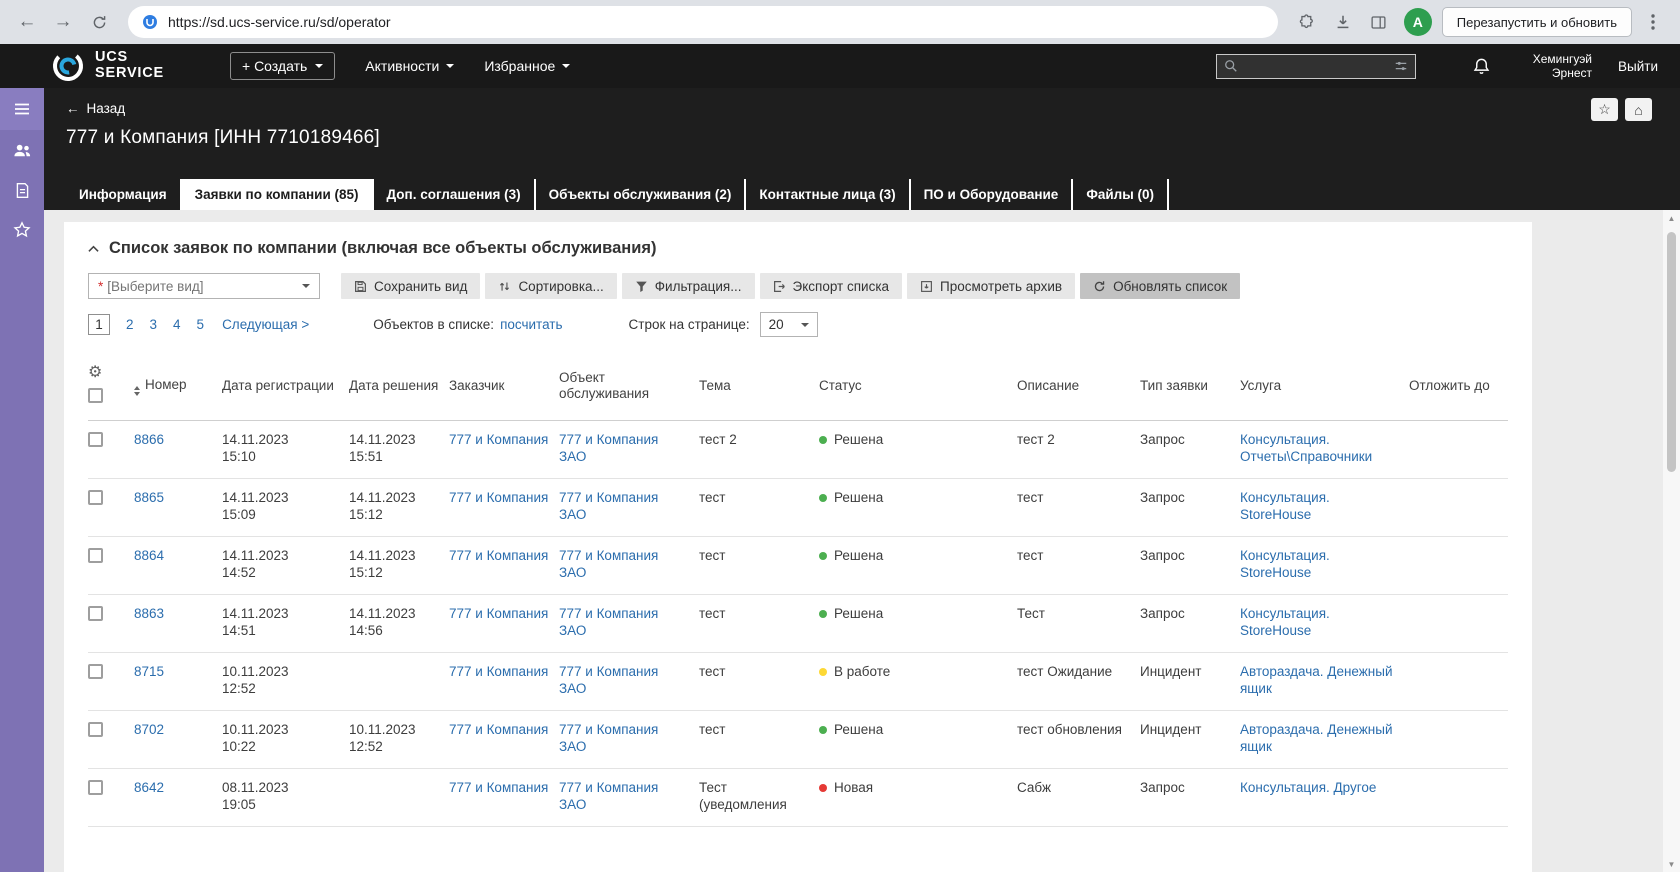 The image size is (1680, 872). What do you see at coordinates (1671, 864) in the screenshot?
I see `scroll-down-icon: ▼` at bounding box center [1671, 864].